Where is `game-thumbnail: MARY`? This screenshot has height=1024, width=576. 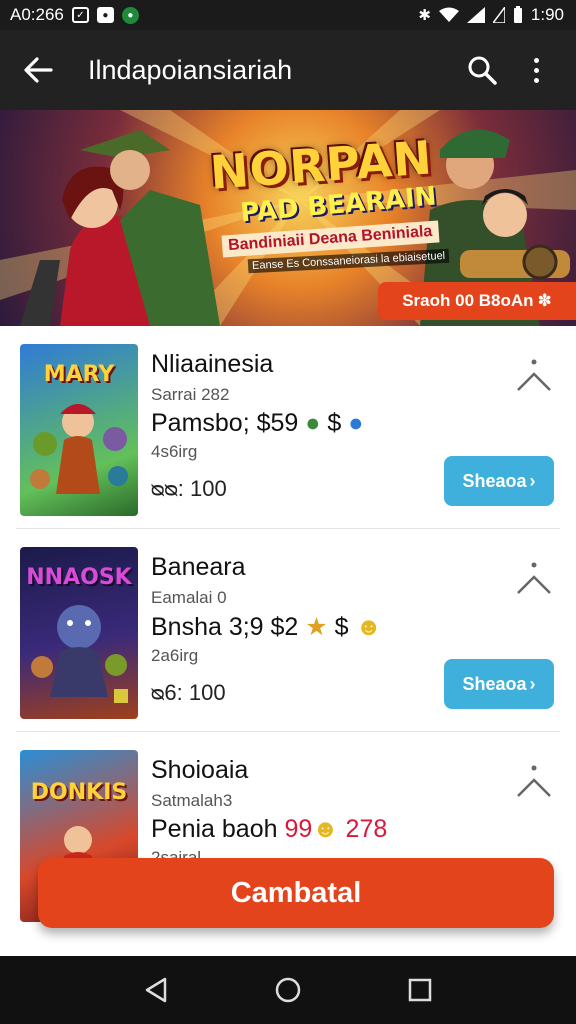
game-thumbnail: MARY is located at coordinates (79, 430).